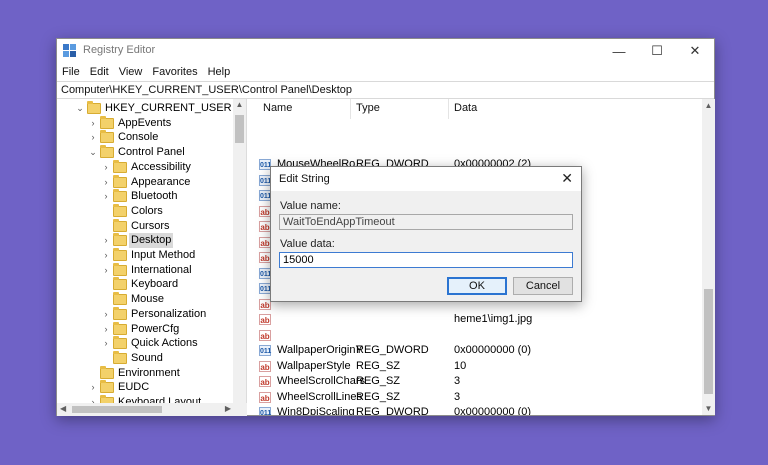 Image resolution: width=768 pixels, height=465 pixels. What do you see at coordinates (164, 343) in the screenshot?
I see `tree-item-label: Quick Actions` at bounding box center [164, 343].